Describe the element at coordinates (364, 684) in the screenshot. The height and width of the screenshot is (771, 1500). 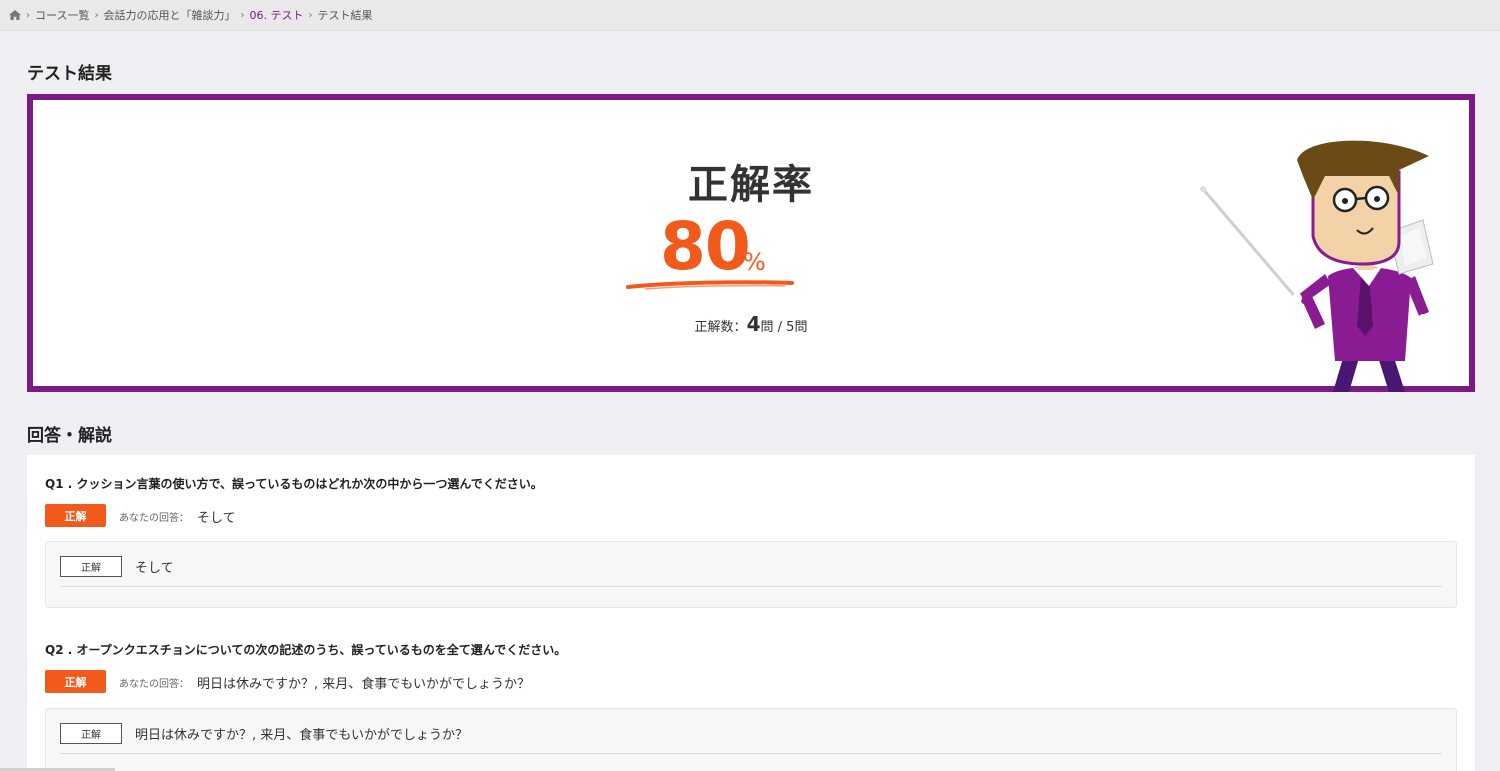
I see `your-answer-value: 明日は休みですか？, 来月、食事でもいかがでしょうか？` at that location.